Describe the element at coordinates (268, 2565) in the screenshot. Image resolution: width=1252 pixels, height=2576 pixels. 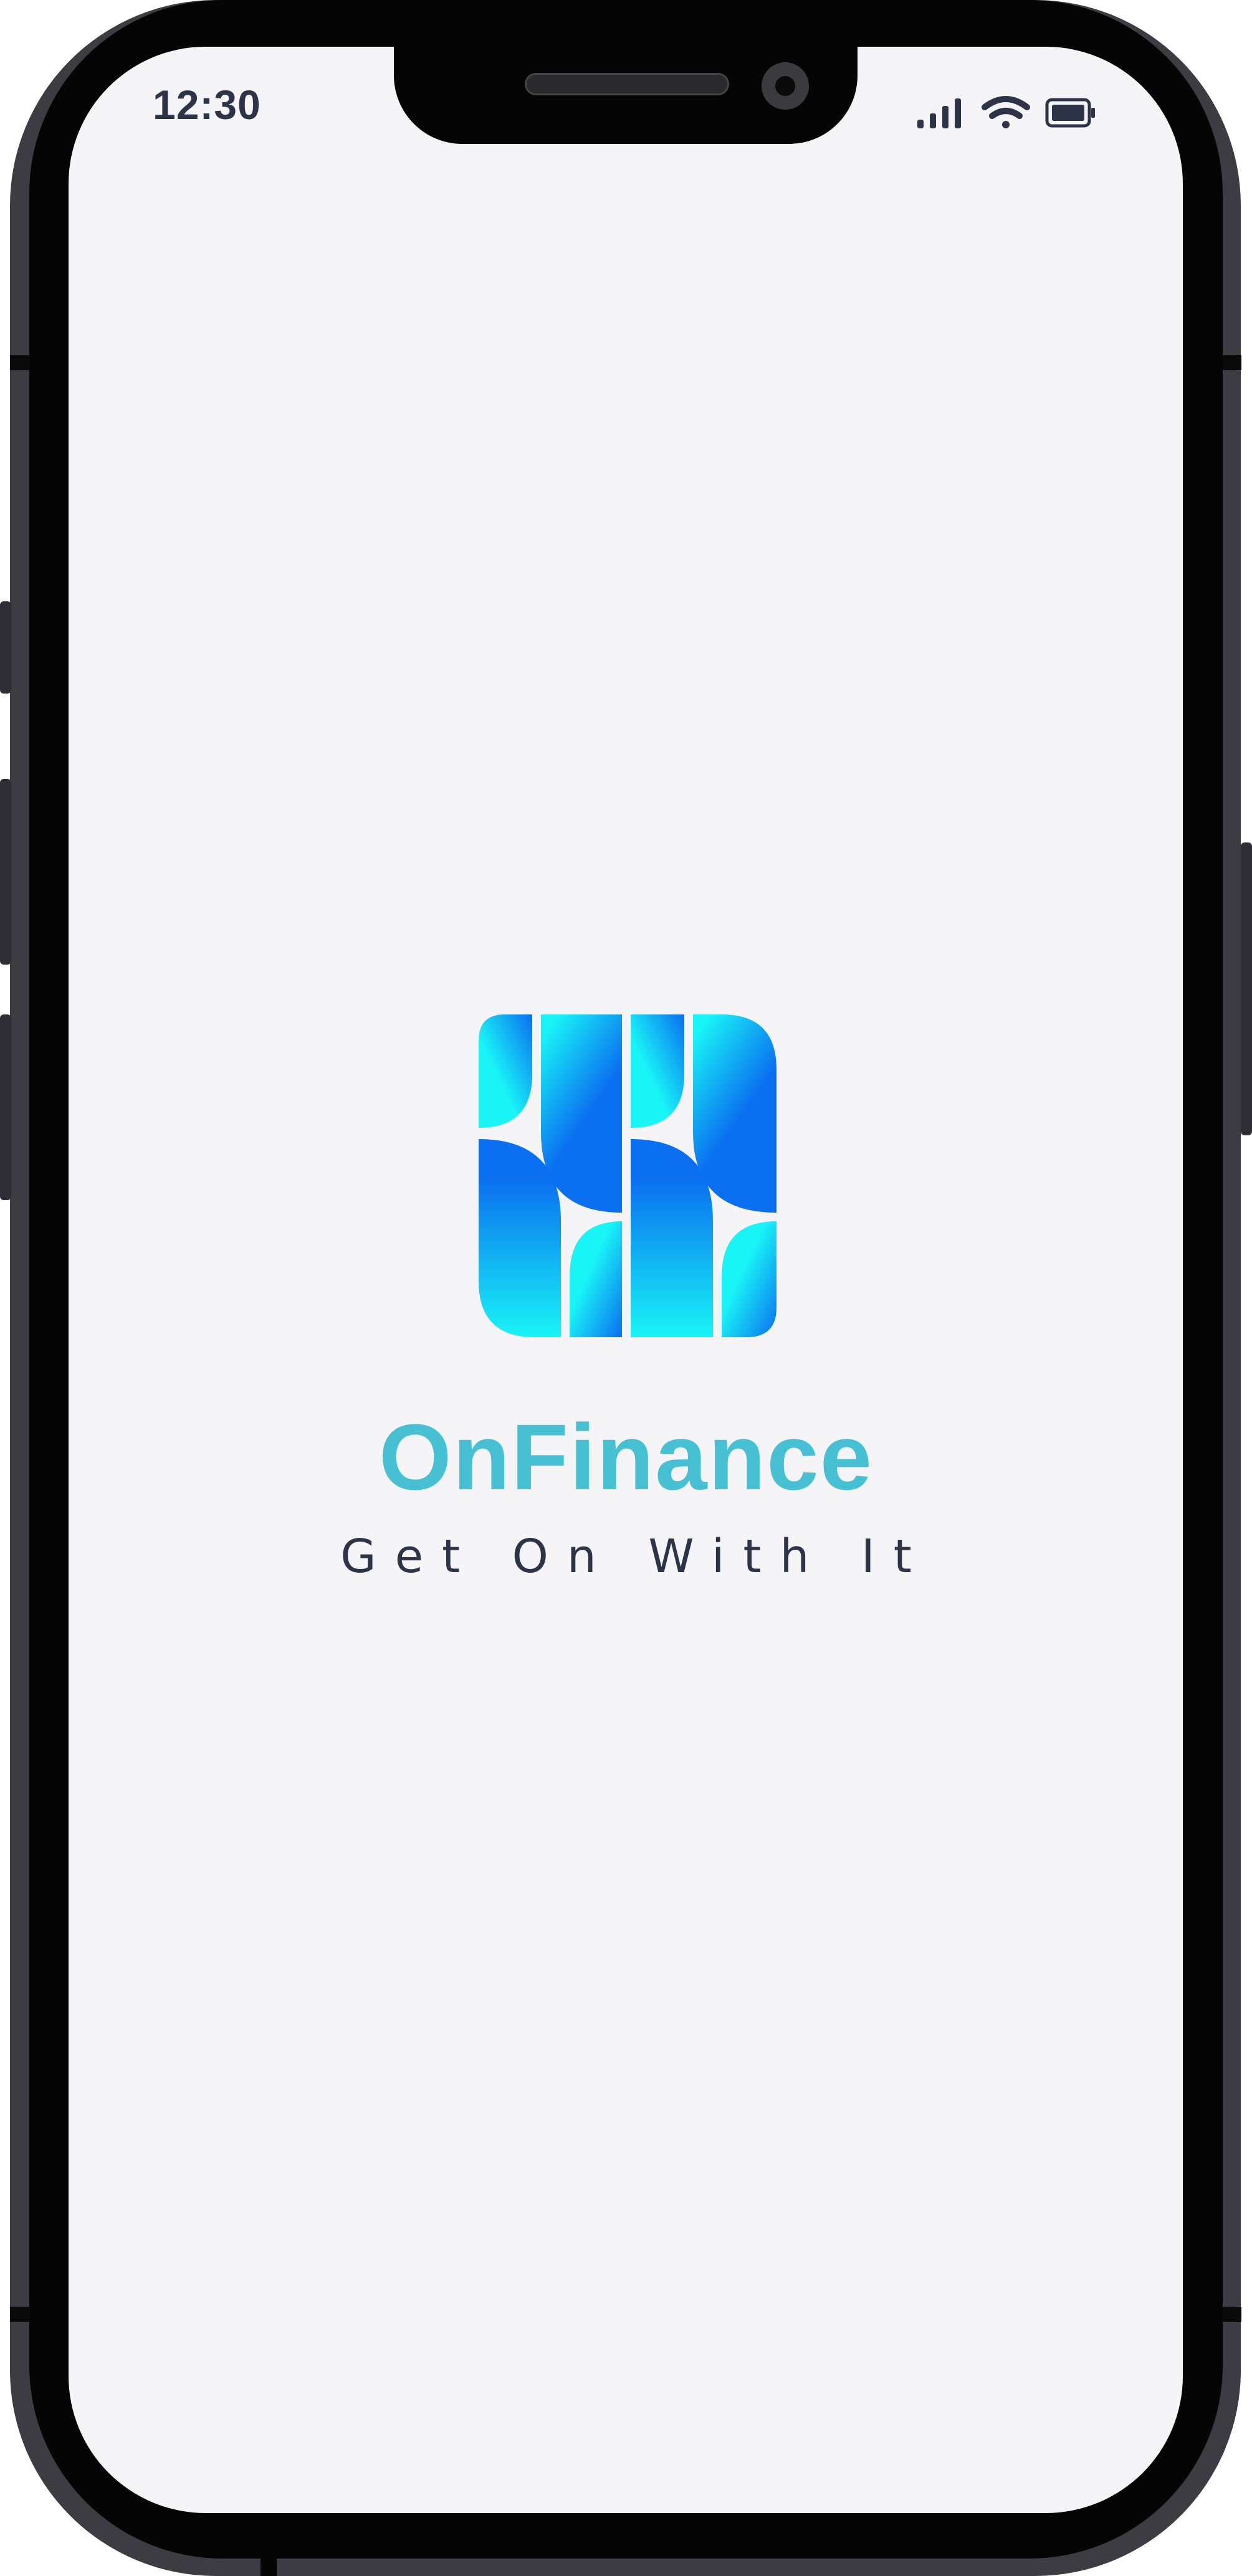
I see `frame-tab` at that location.